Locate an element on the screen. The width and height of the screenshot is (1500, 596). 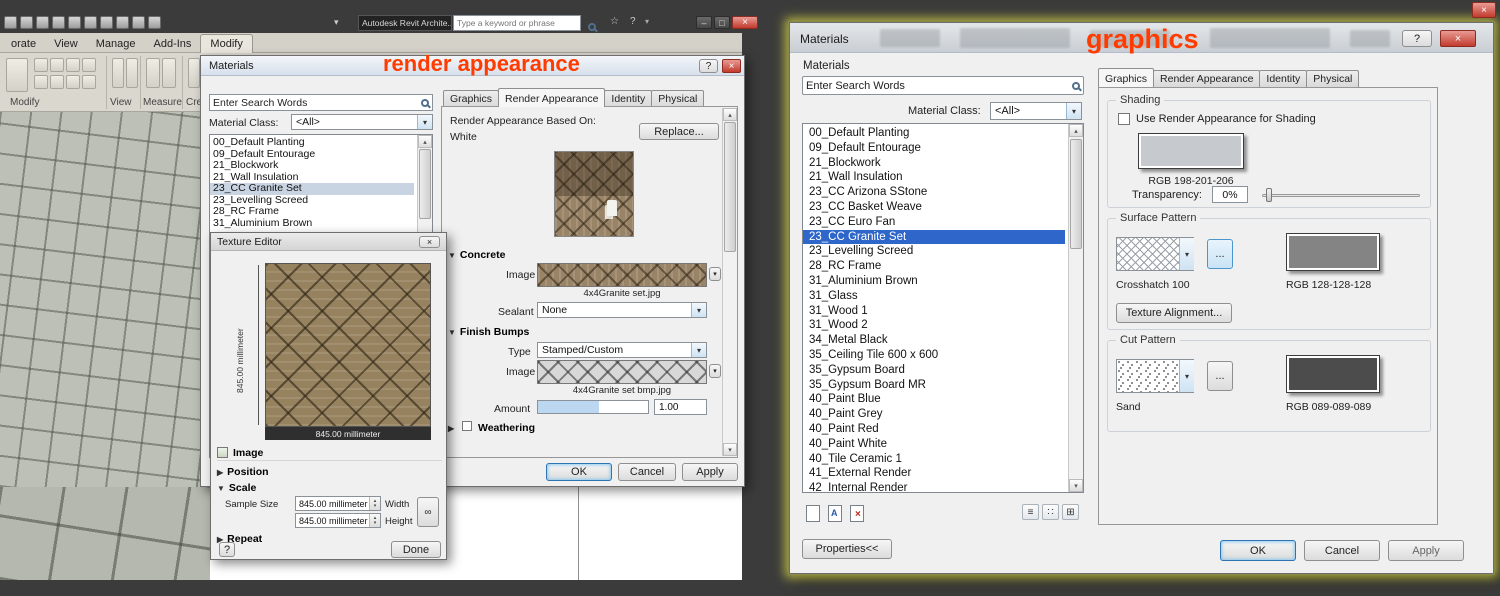
surface-pattern-color-swatch is located at coordinates (1333, 252).